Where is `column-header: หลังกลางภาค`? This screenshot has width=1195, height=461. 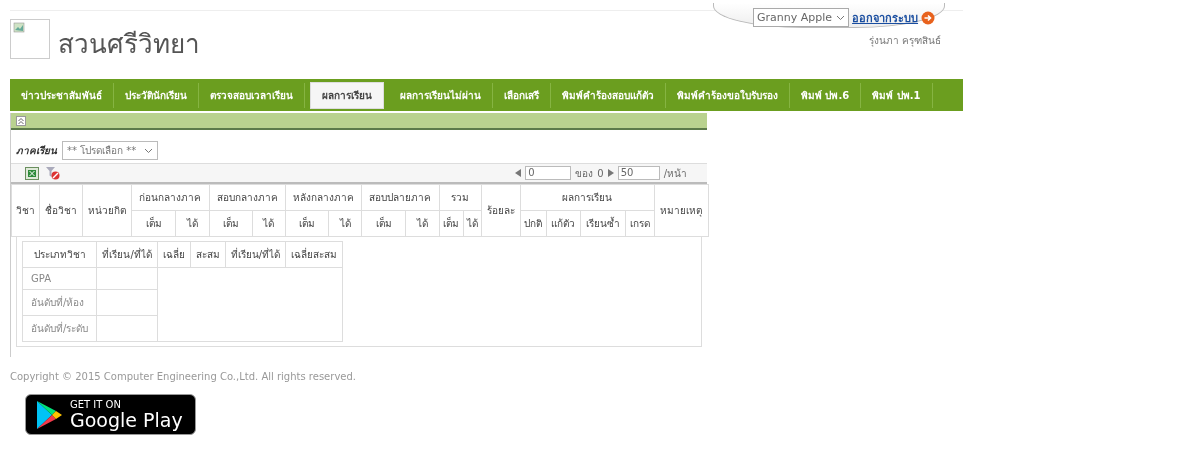 column-header: หลังกลางภาค is located at coordinates (323, 197).